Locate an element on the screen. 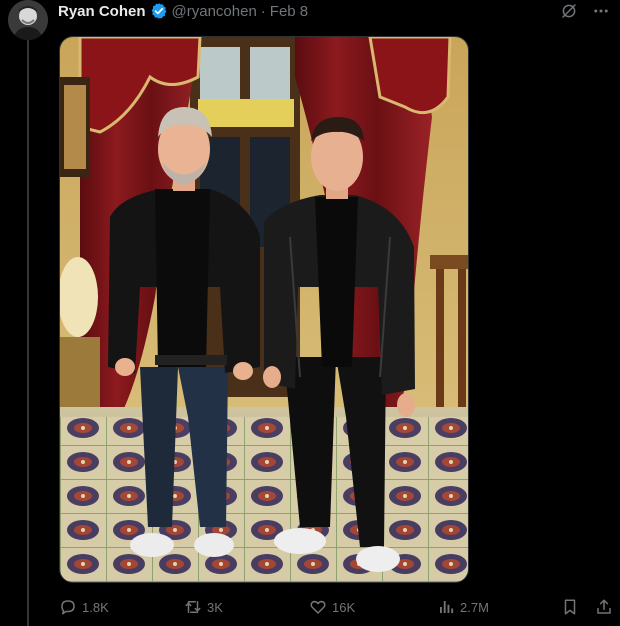 The width and height of the screenshot is (620, 626). like-button: 16K is located at coordinates (332, 607).